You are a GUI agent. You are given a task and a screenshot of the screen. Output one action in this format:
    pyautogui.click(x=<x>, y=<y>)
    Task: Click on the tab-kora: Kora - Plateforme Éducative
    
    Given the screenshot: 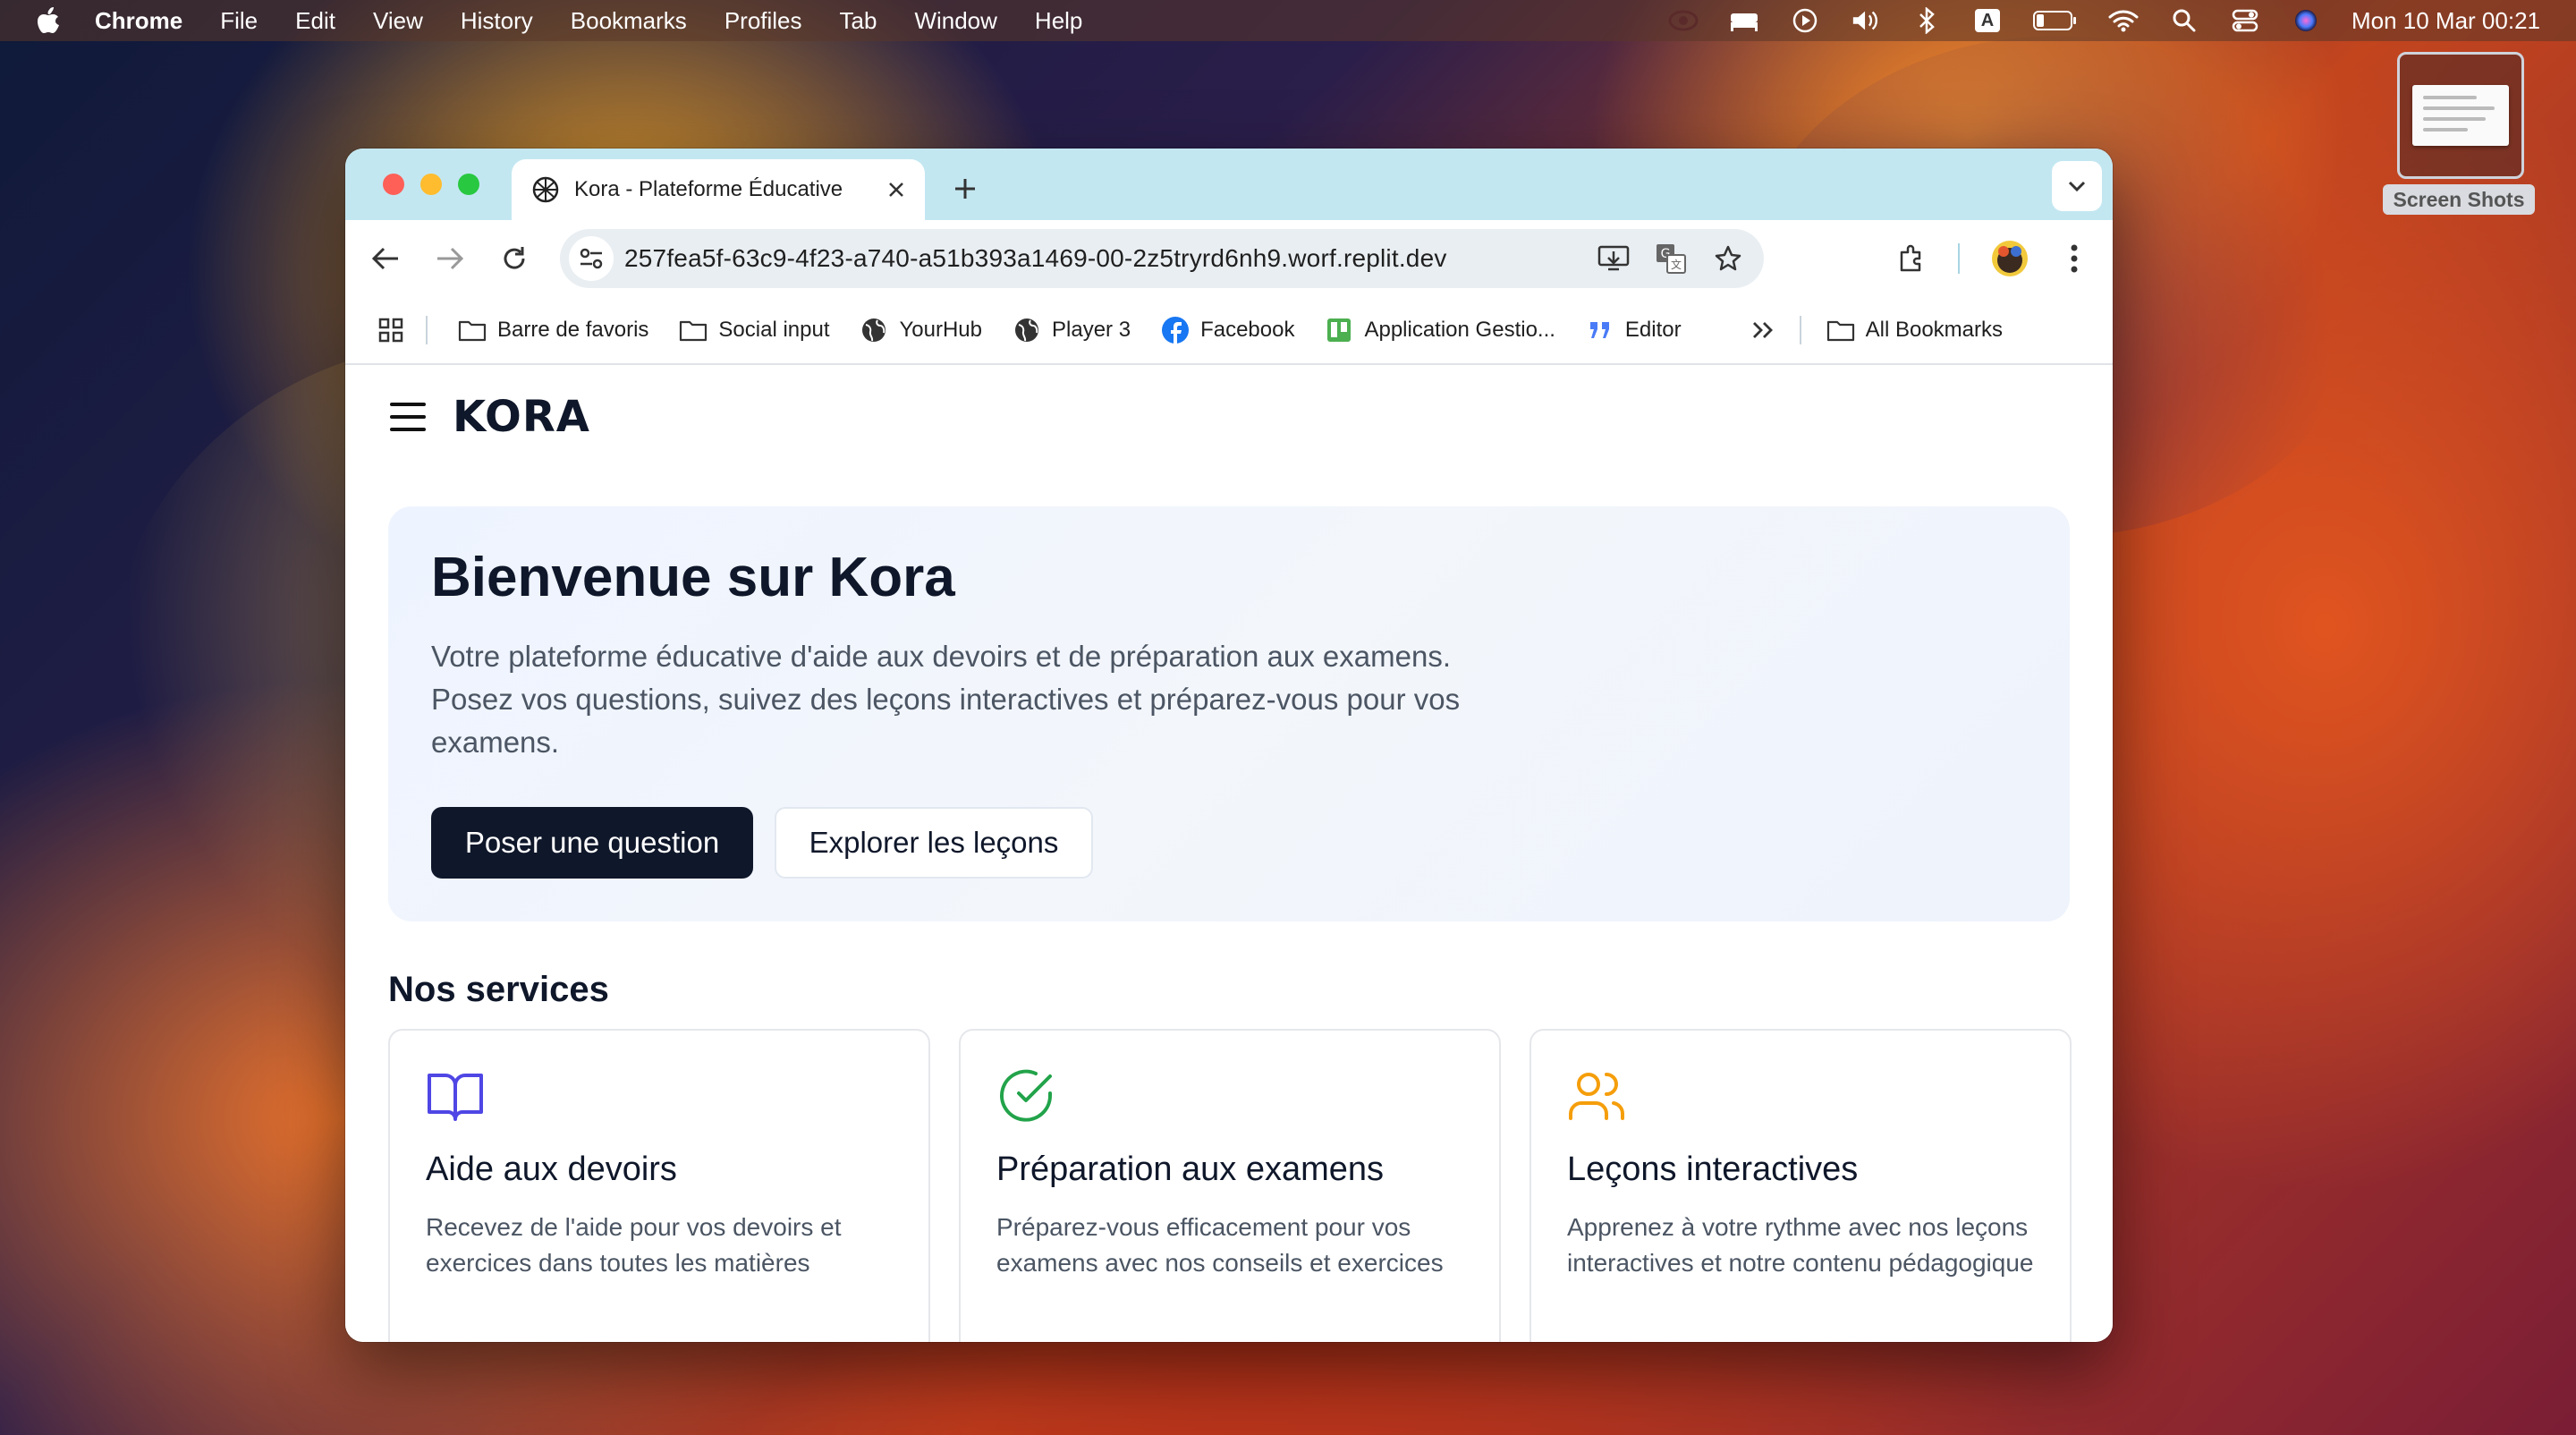 What is the action you would take?
    pyautogui.click(x=718, y=189)
    